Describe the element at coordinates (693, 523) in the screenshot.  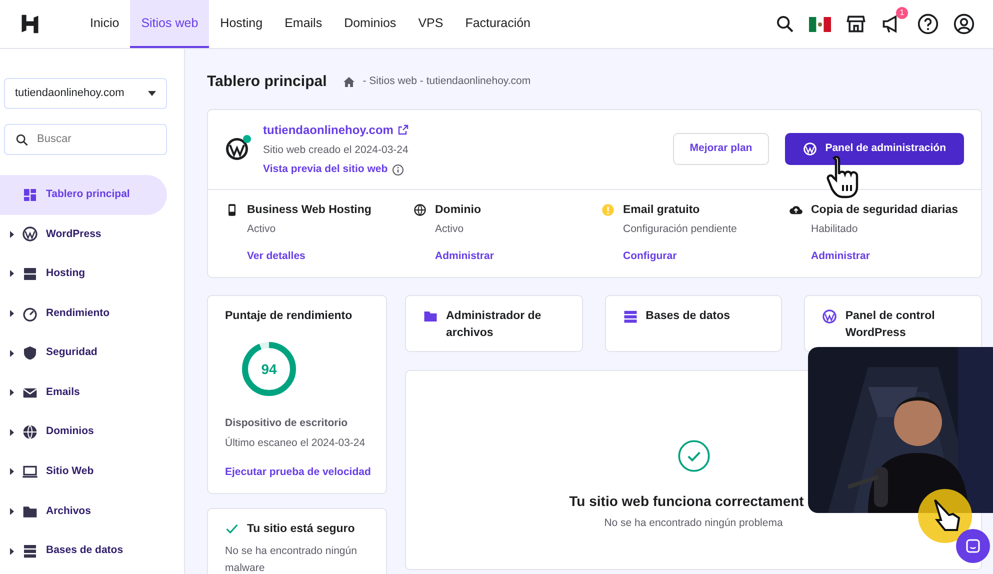
I see `status-text: No se ha encontrado ningún problema` at that location.